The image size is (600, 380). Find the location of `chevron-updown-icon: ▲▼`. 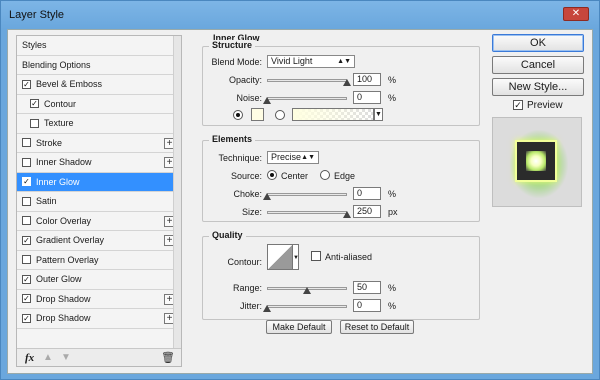

chevron-updown-icon: ▲▼ is located at coordinates (344, 61).